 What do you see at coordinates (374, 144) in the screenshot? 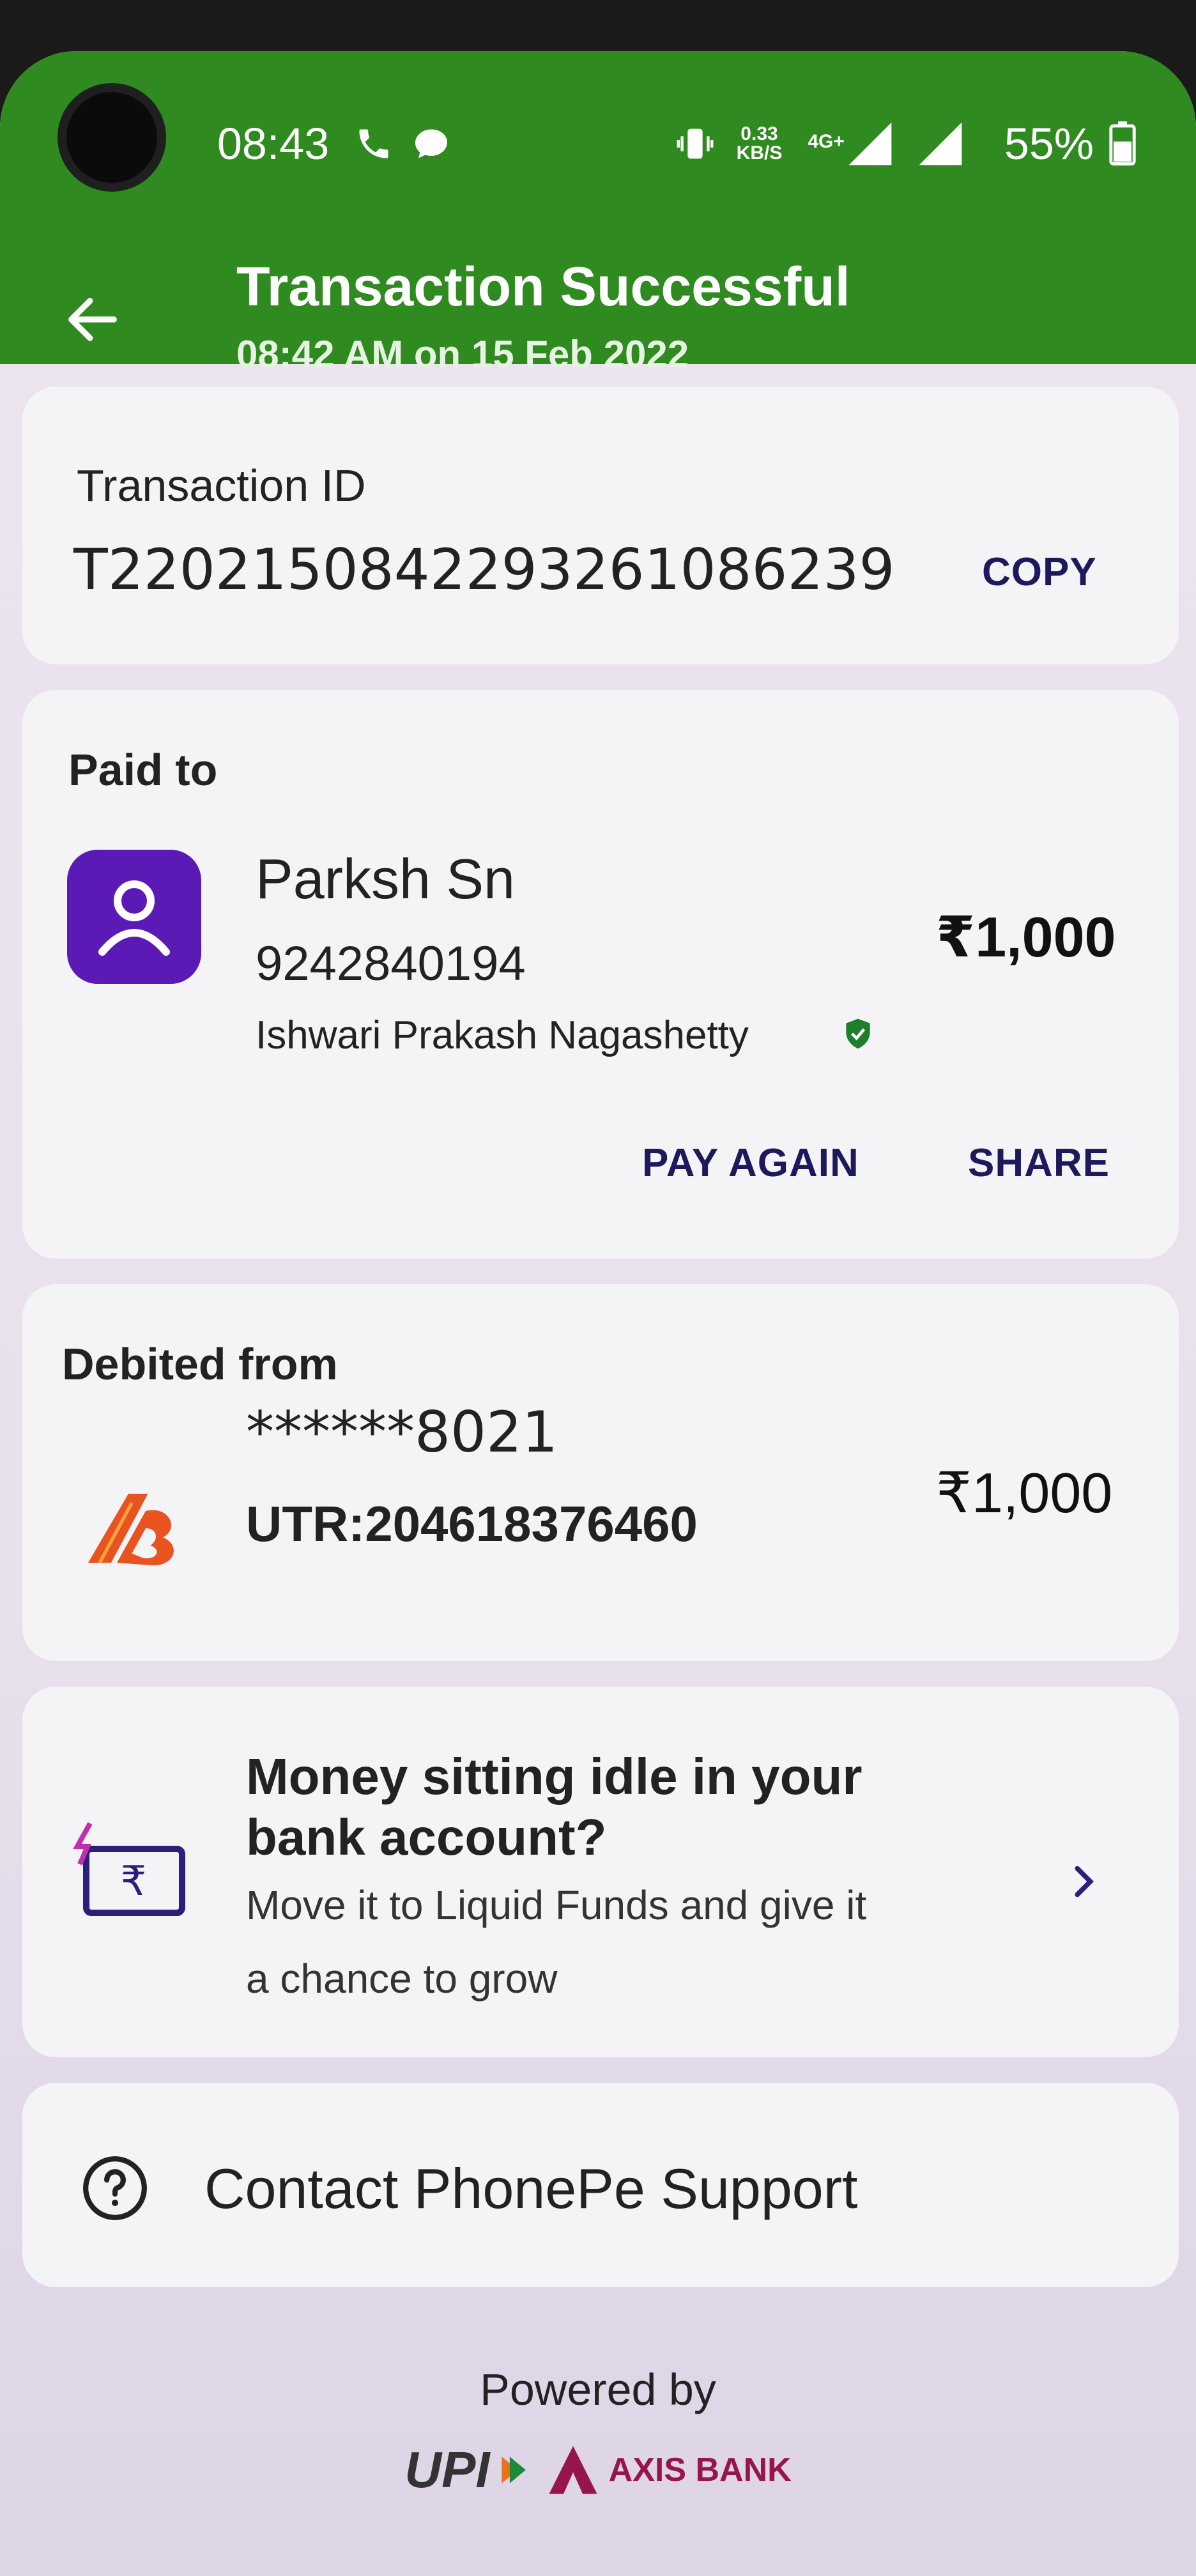
I see `phone-call-icon` at bounding box center [374, 144].